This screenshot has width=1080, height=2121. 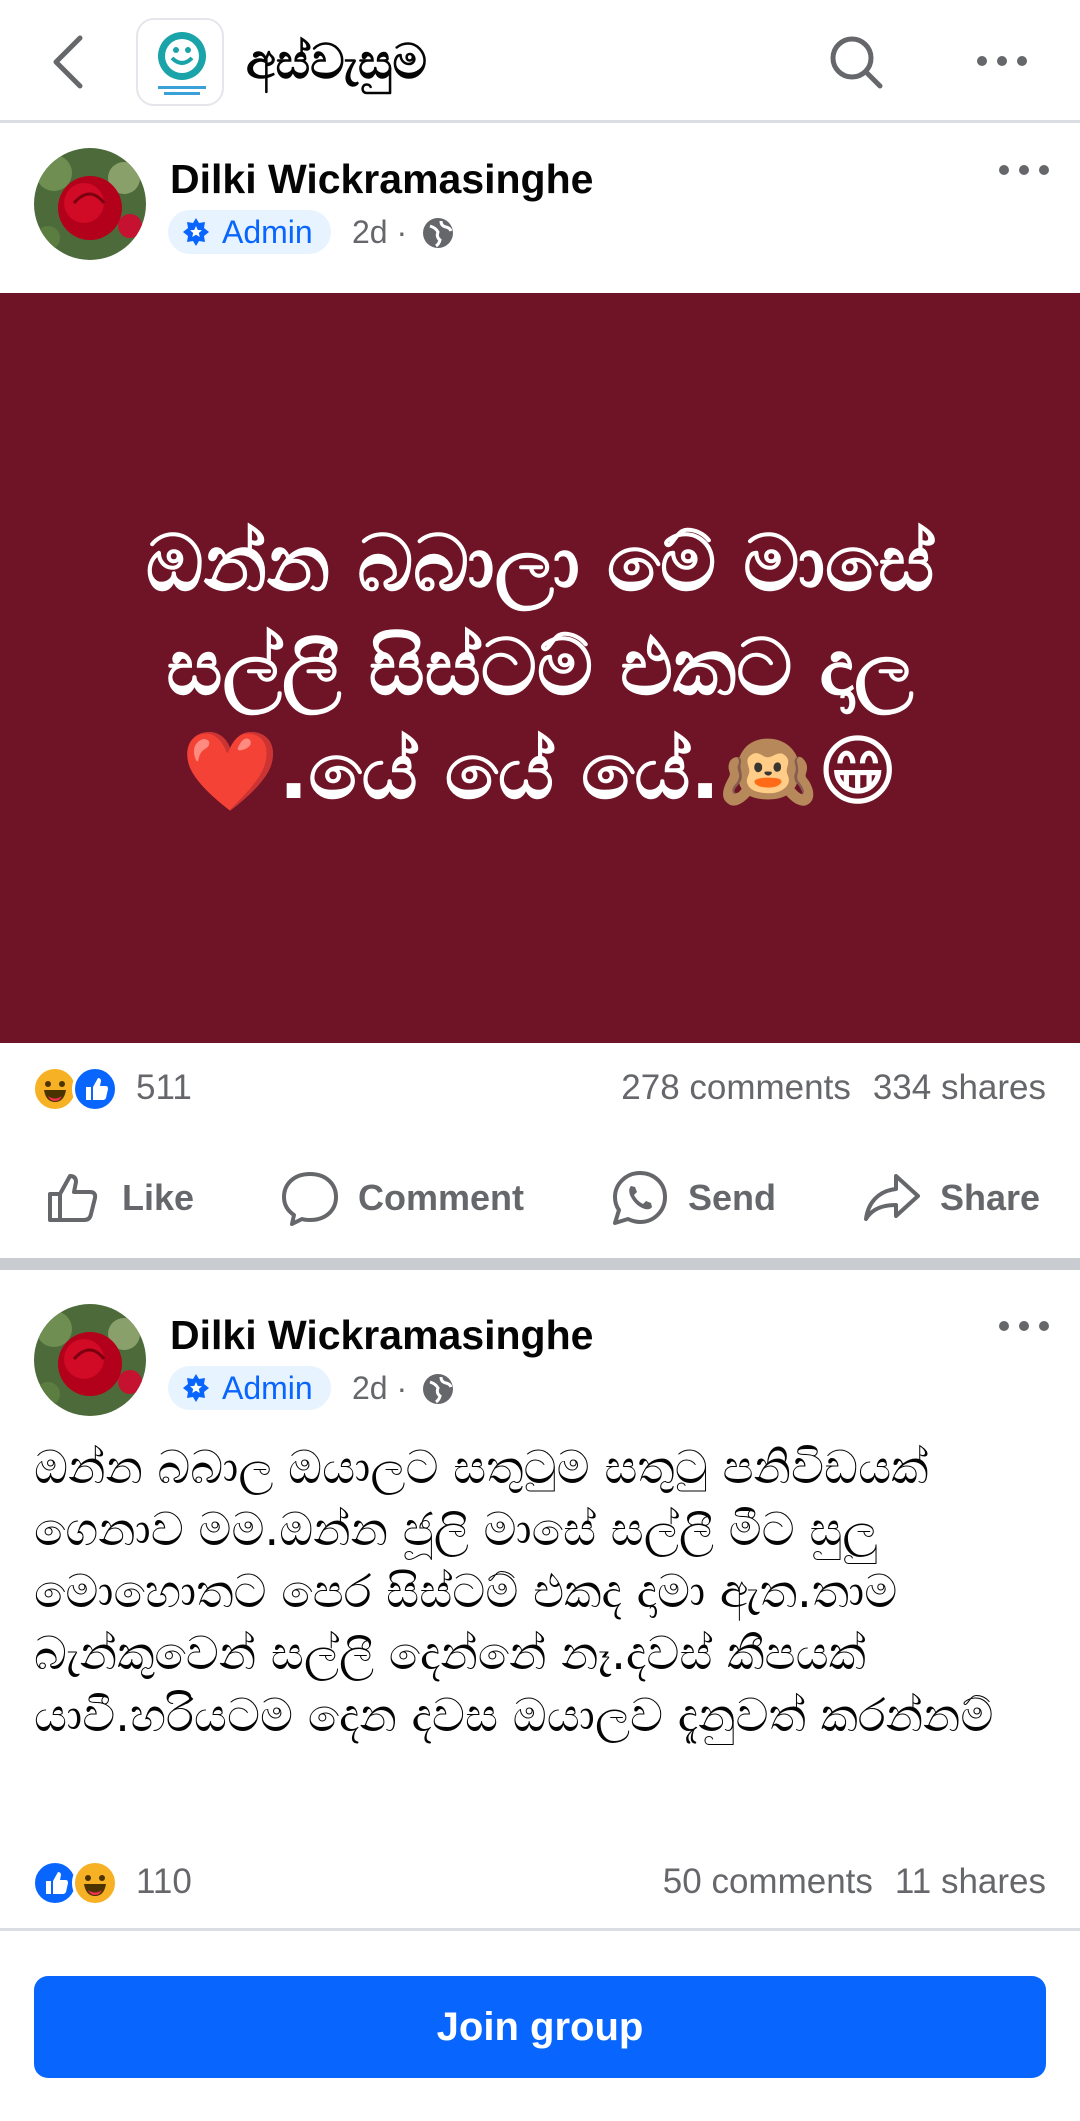 I want to click on comments-shares: 50 comments 11 shares, so click(x=854, y=1882).